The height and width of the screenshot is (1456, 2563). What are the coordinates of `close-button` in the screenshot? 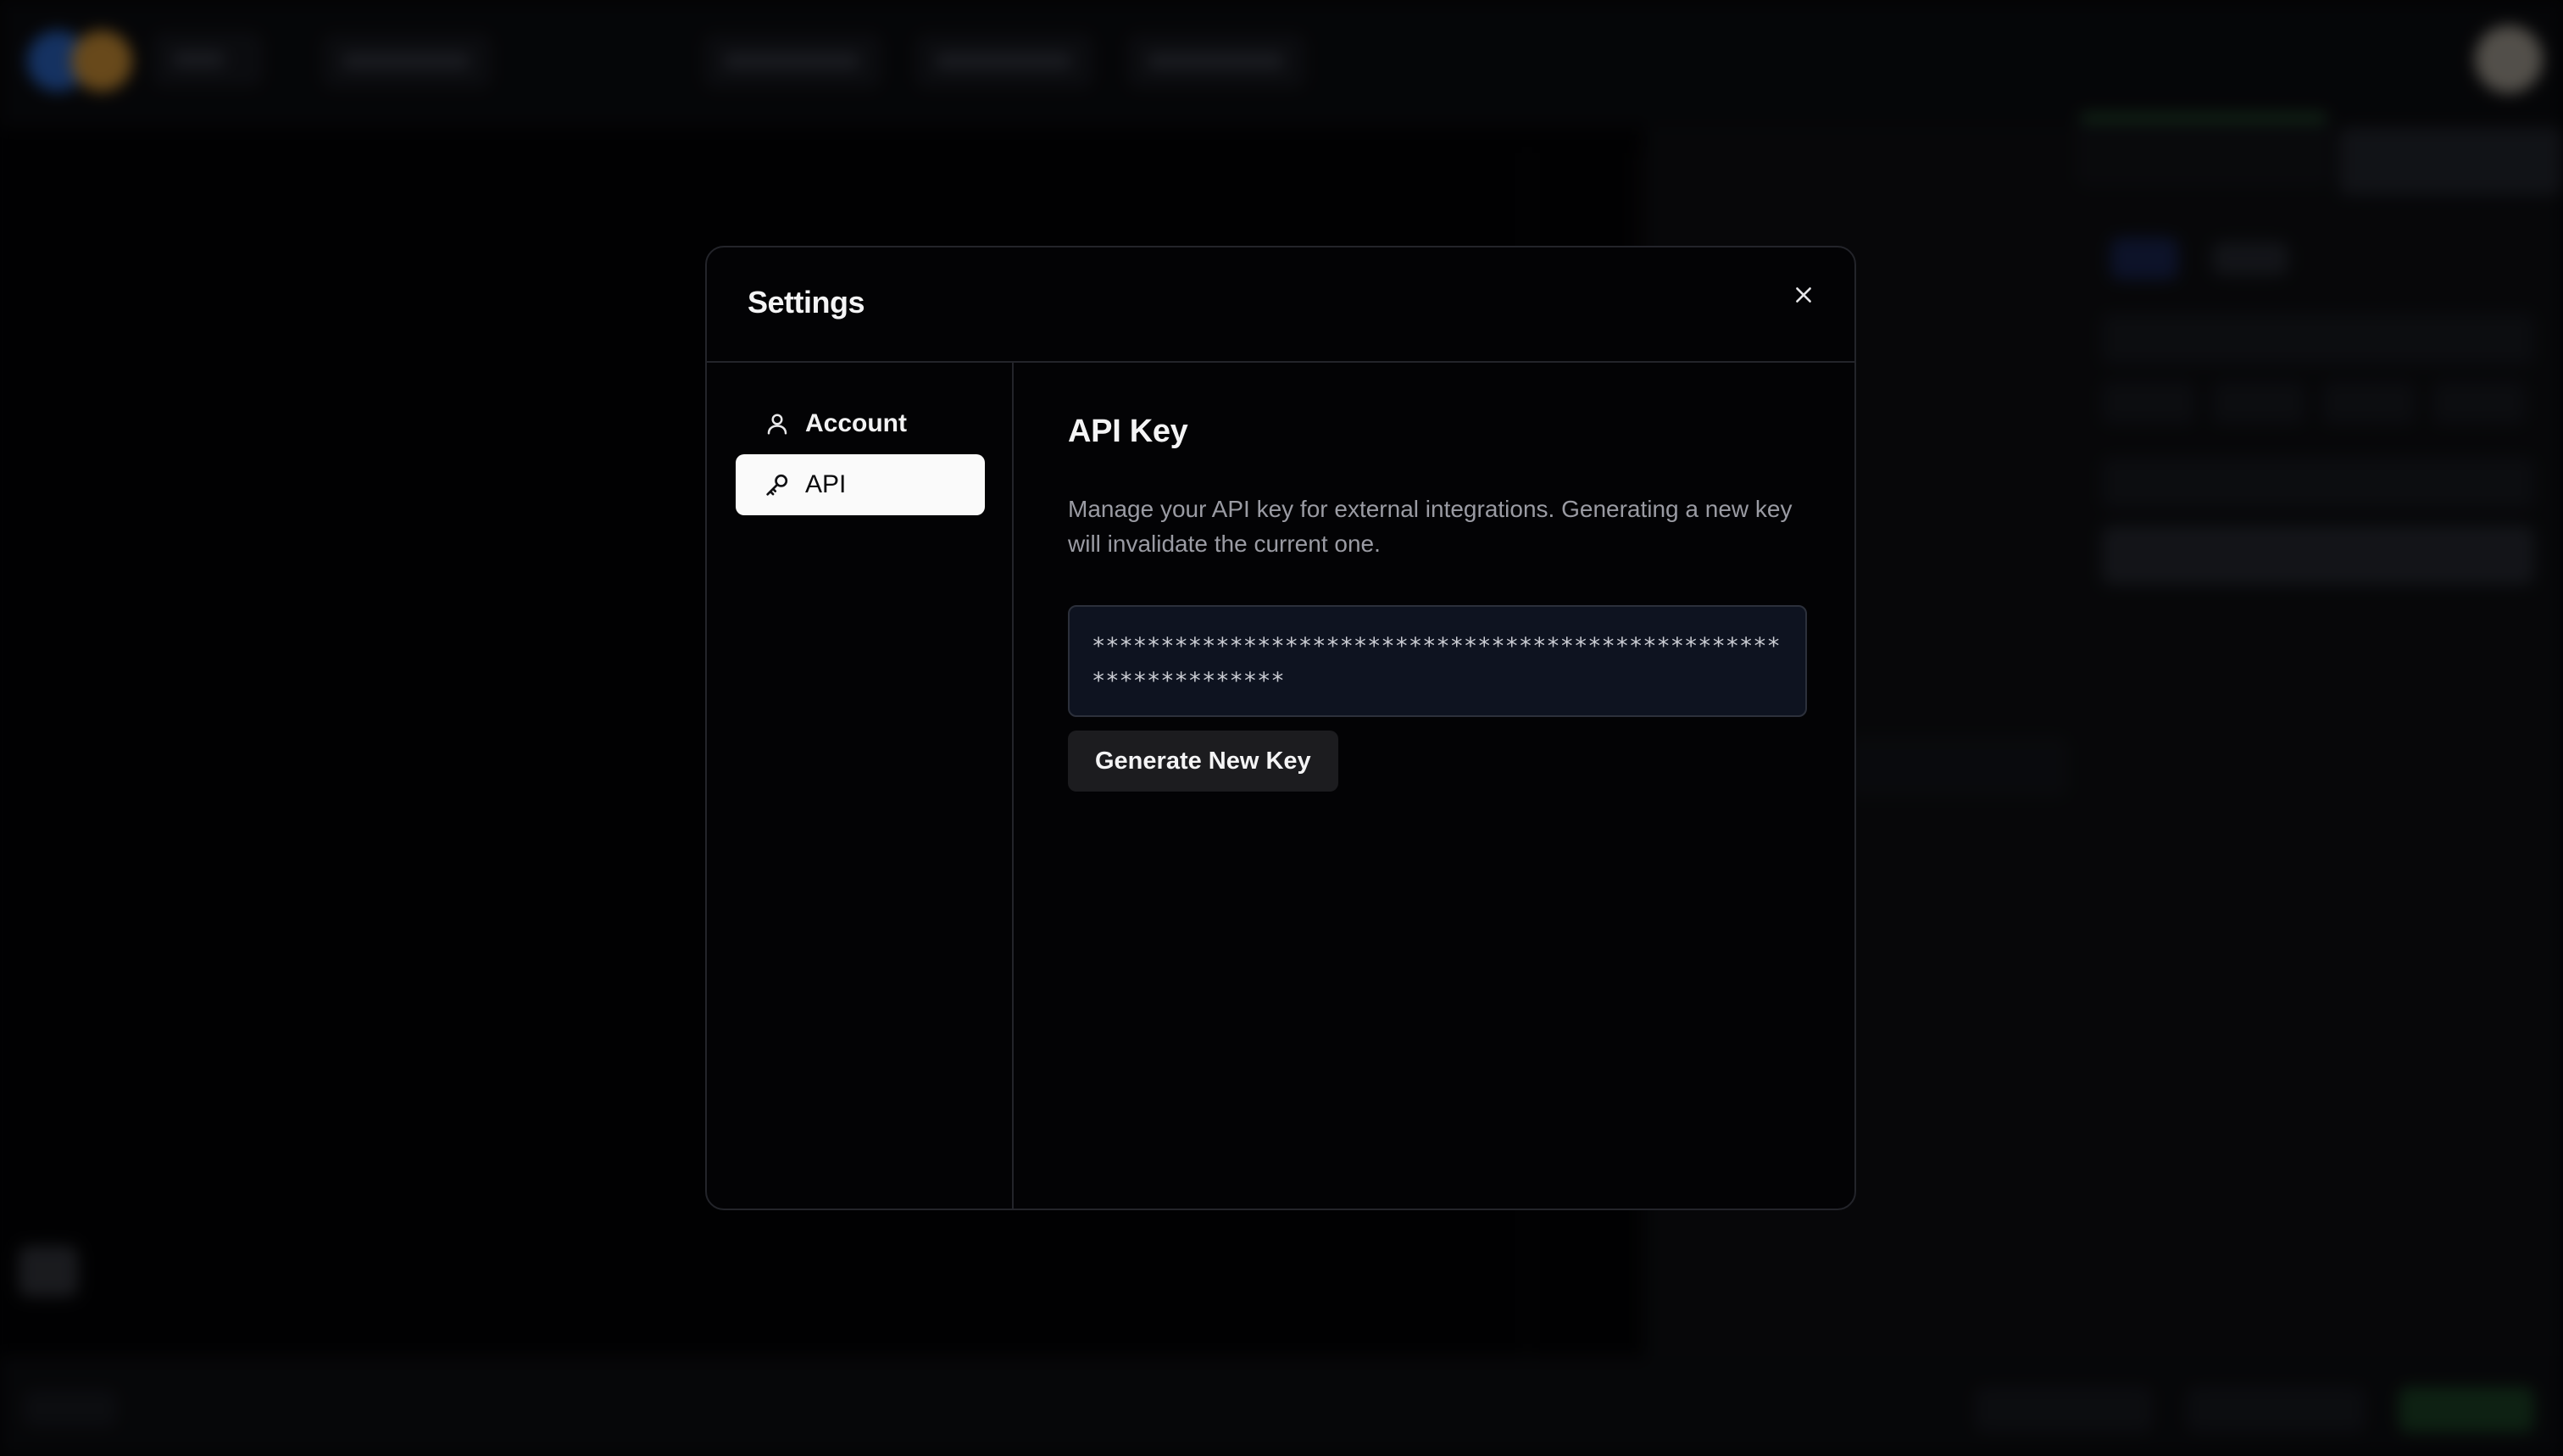 It's located at (1804, 295).